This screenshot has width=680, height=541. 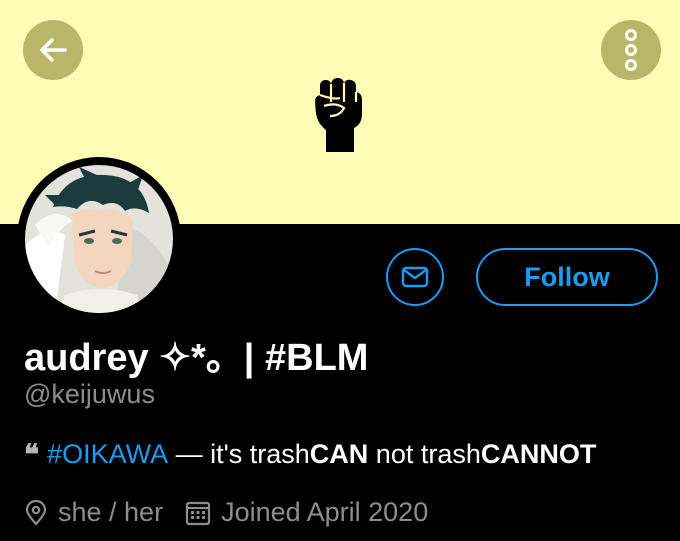 What do you see at coordinates (424, 454) in the screenshot?
I see `bio-text: not trash` at bounding box center [424, 454].